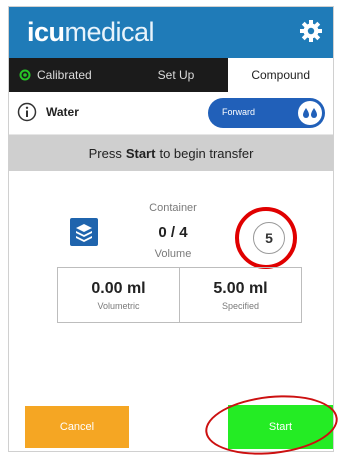 This screenshot has height=461, width=340. I want to click on header-bar: icumedical, so click(171, 32).